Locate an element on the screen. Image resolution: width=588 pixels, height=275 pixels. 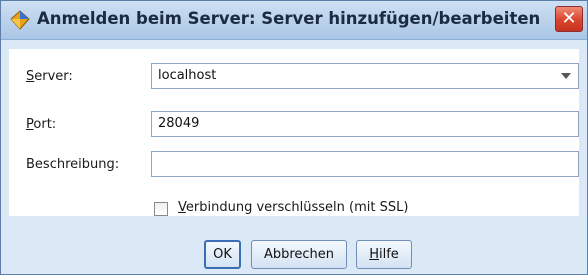
ssl-checkbox-label: Verbindung verschlüsseln (mit SSL) is located at coordinates (293, 207).